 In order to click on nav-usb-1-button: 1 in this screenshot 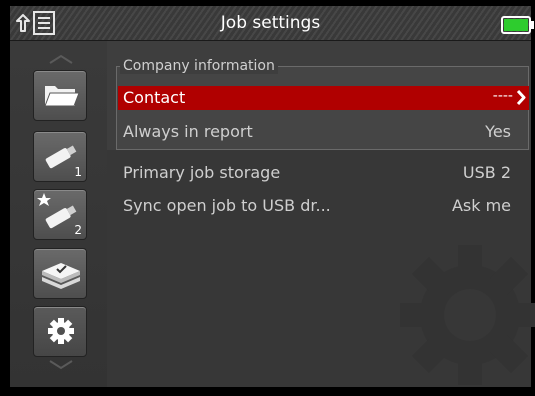, I will do `click(60, 156)`.